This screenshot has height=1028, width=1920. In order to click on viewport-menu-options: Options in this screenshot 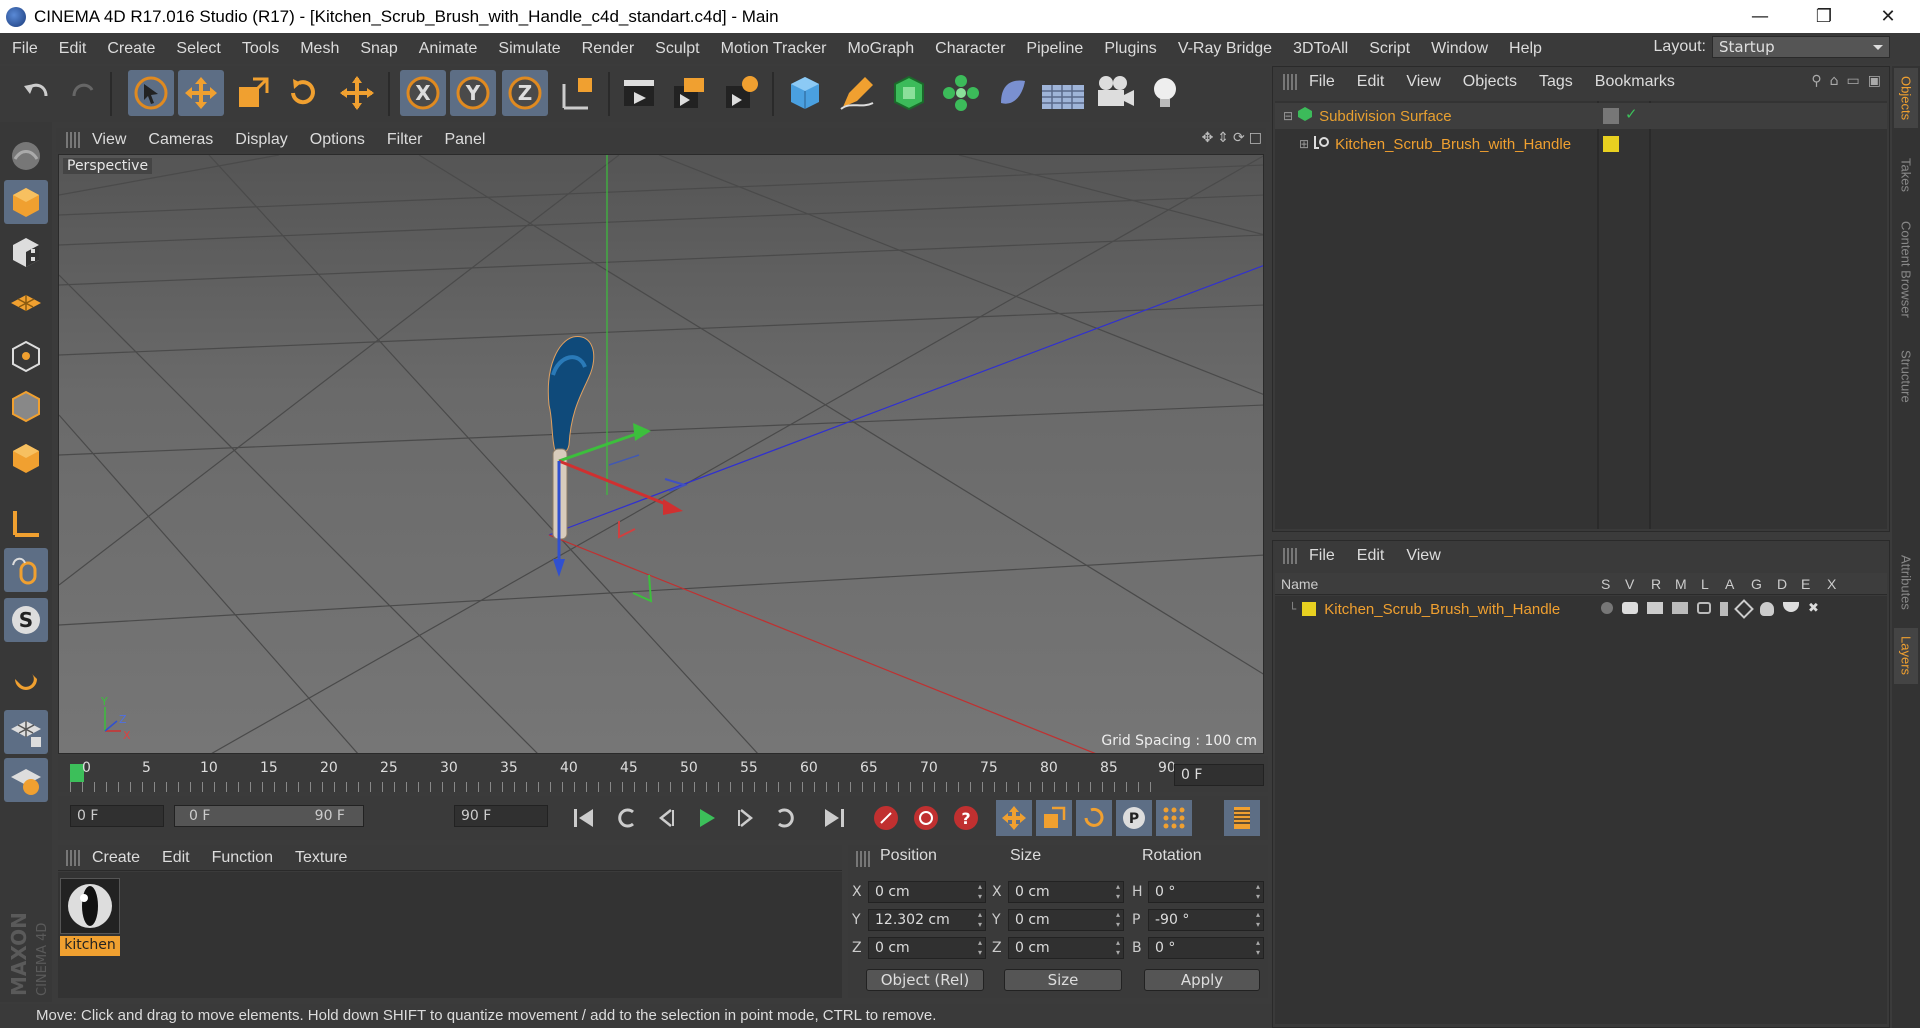, I will do `click(337, 140)`.